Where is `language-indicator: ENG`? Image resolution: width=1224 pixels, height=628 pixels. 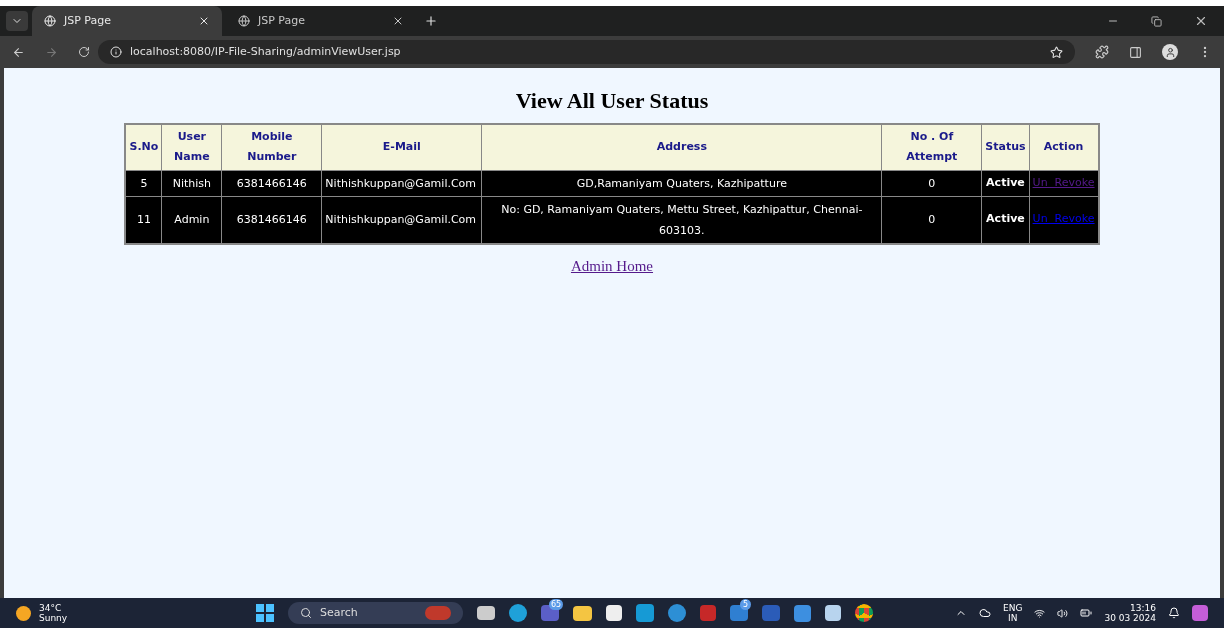
language-indicator: ENG is located at coordinates (1013, 608).